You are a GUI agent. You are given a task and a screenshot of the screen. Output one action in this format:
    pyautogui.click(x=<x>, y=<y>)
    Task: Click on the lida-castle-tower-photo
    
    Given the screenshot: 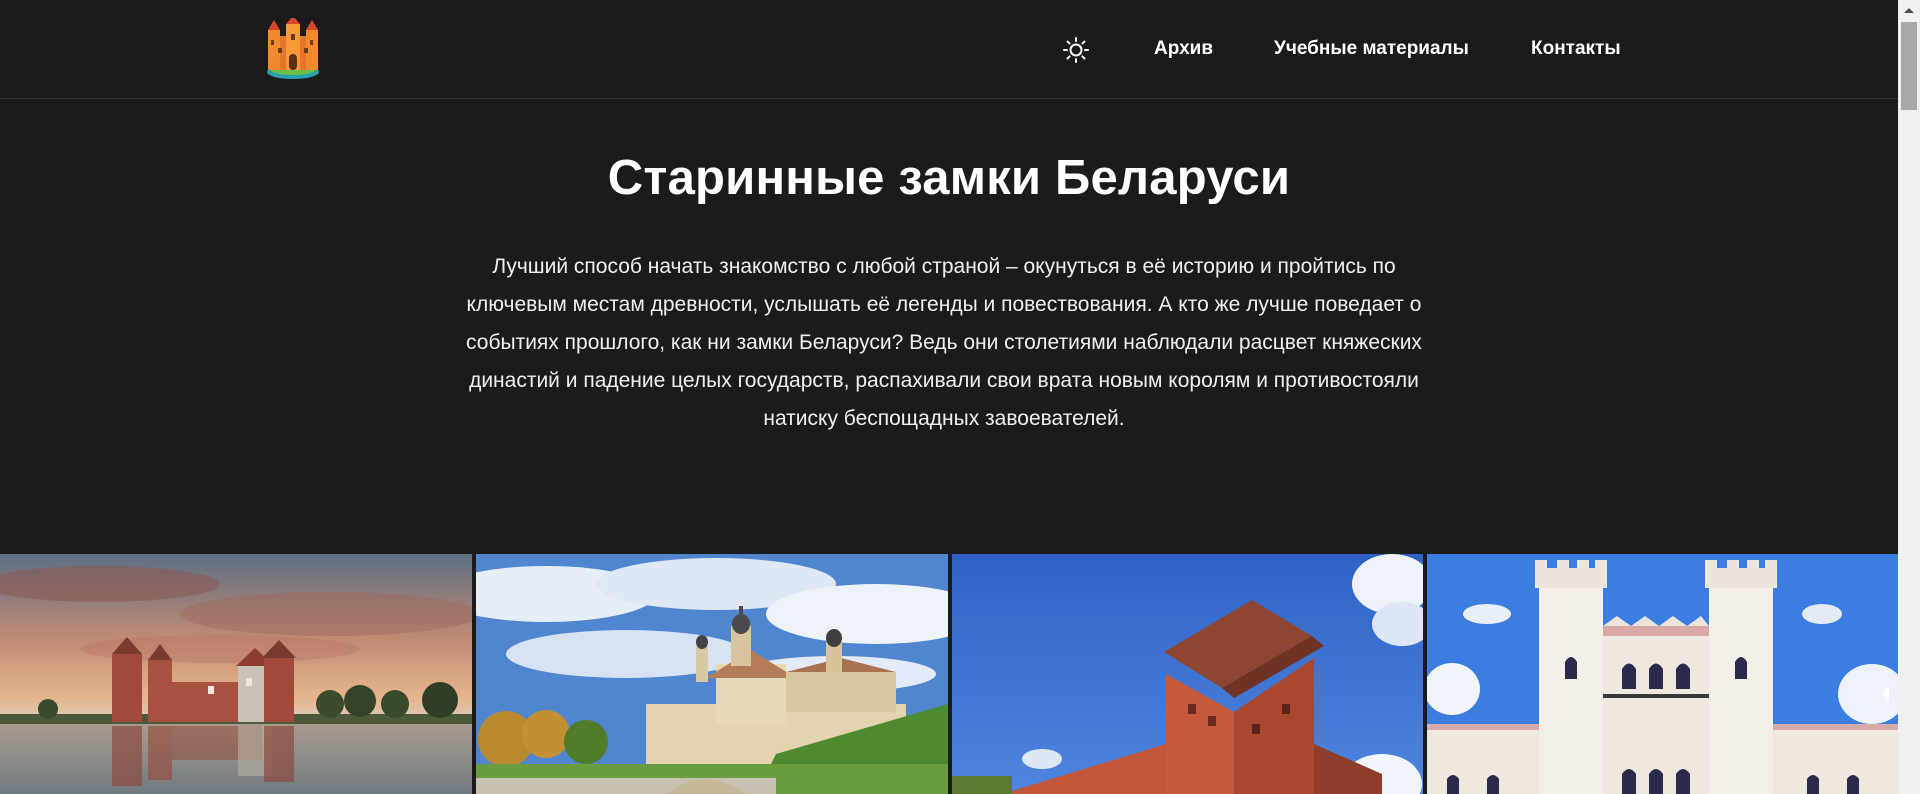 What is the action you would take?
    pyautogui.click(x=1187, y=674)
    